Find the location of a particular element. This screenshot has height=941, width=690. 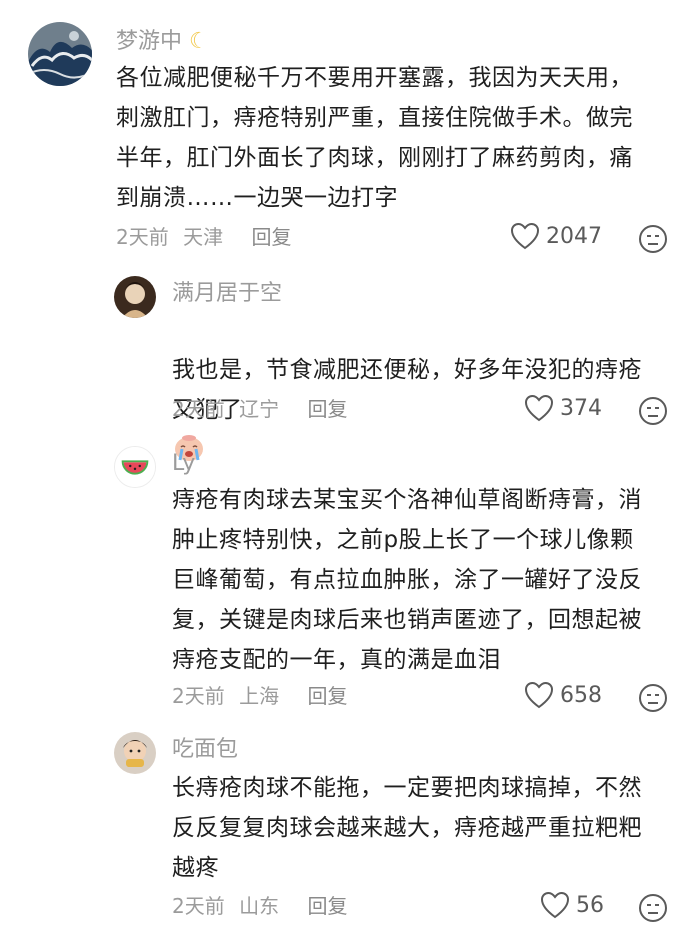

comment-meta: 2天前 辽宁 回复 is located at coordinates (259, 409).